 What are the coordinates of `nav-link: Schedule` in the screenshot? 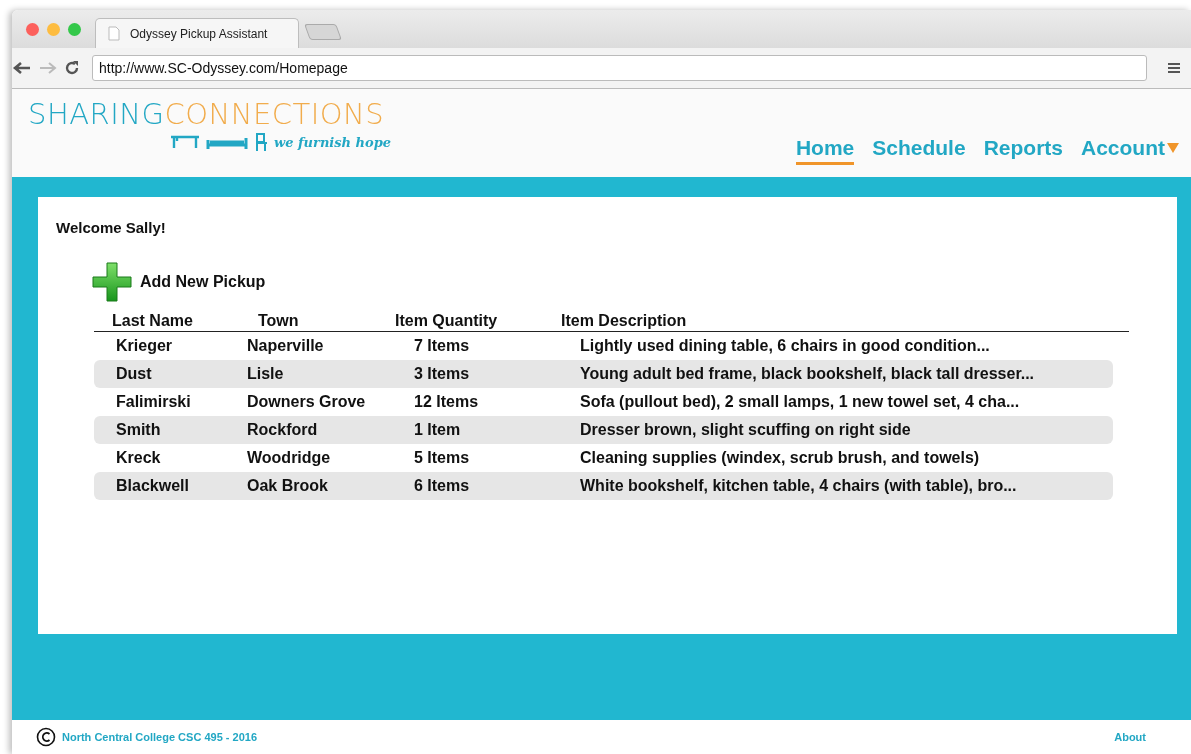 It's located at (919, 150).